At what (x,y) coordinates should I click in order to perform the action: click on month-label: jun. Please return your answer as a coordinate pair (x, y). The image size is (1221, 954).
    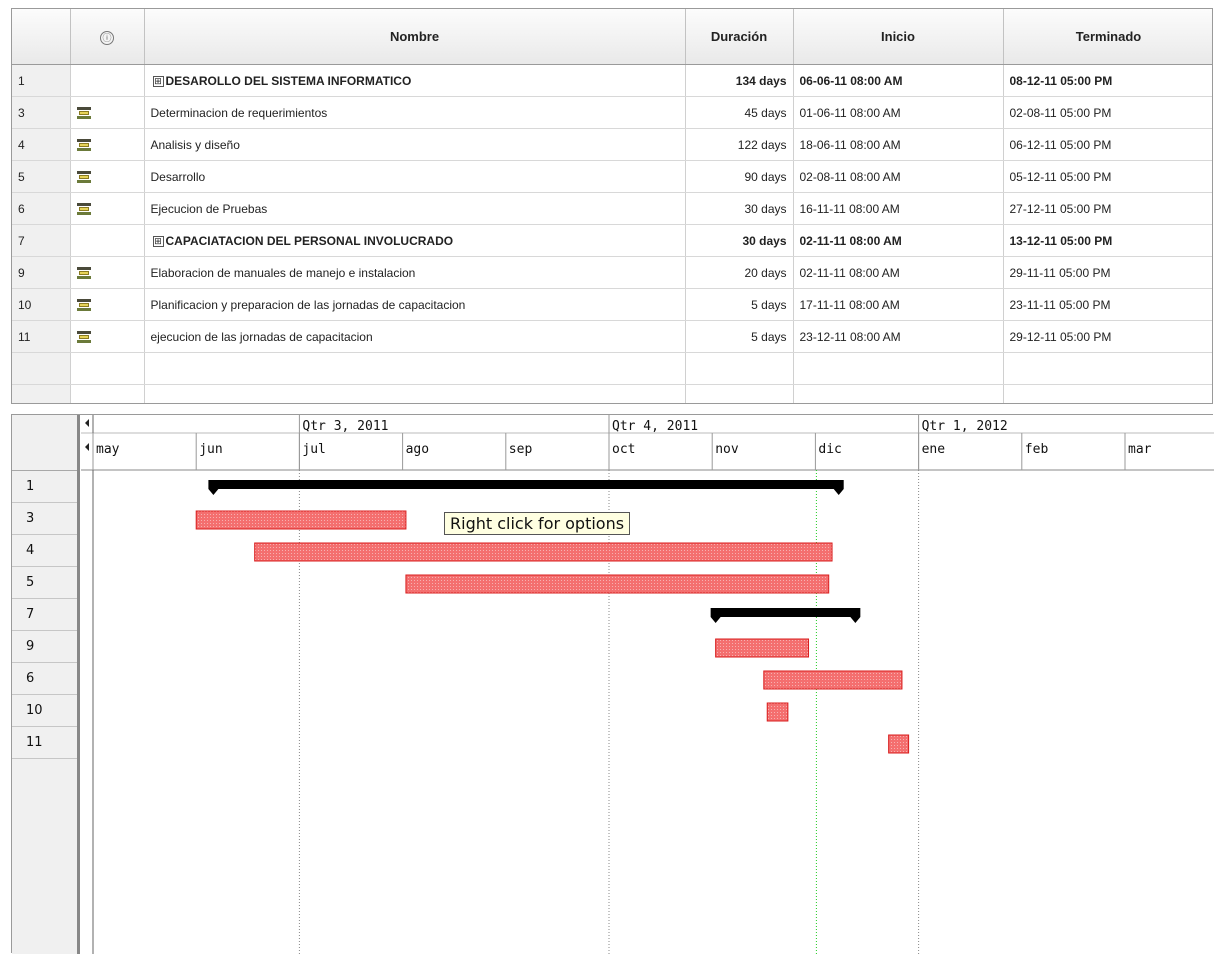
    Looking at the image, I should click on (210, 449).